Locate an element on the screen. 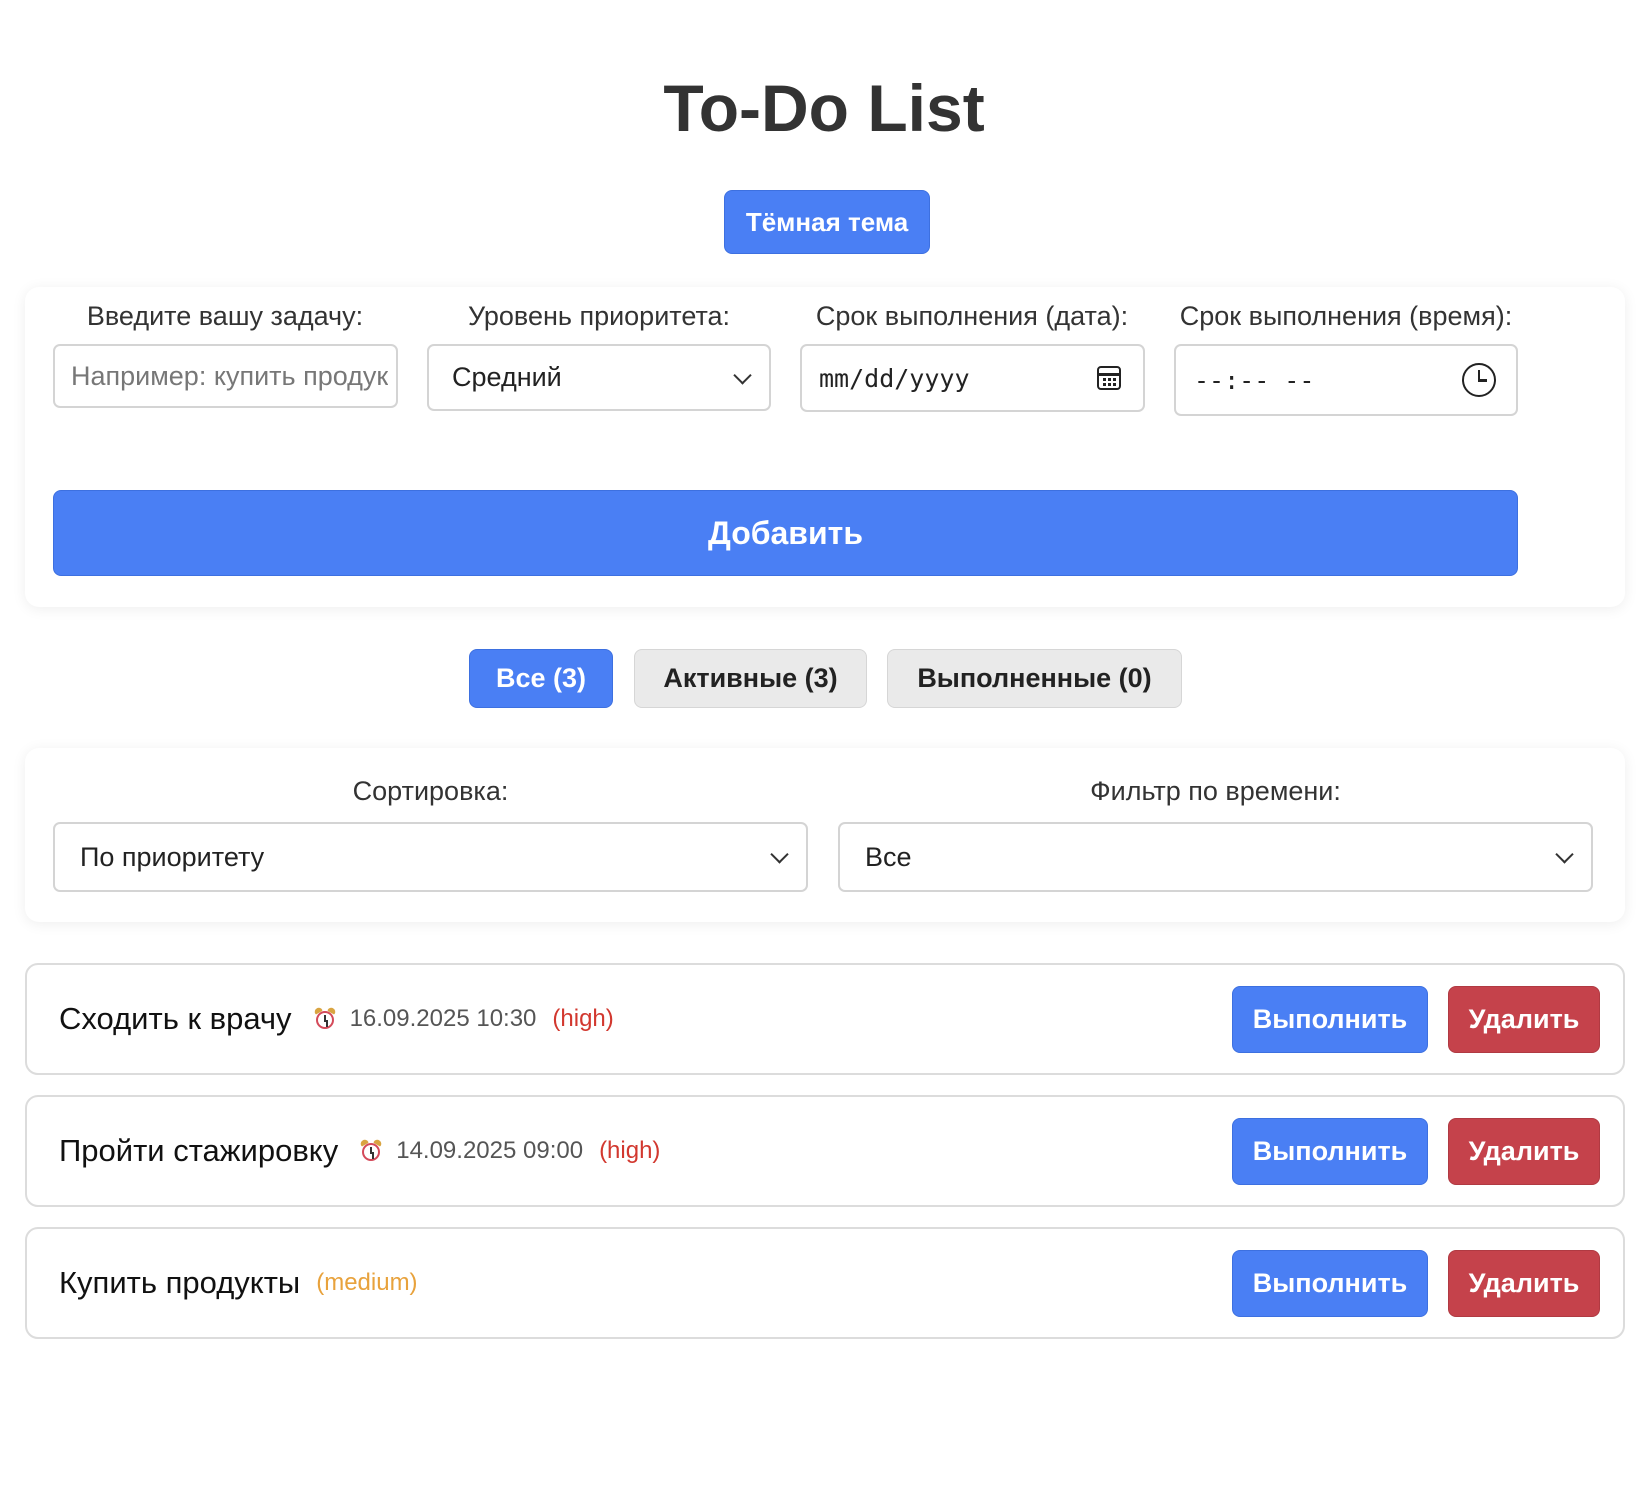 The image size is (1648, 1512). sort-select-value: По приоритету is located at coordinates (172, 856).